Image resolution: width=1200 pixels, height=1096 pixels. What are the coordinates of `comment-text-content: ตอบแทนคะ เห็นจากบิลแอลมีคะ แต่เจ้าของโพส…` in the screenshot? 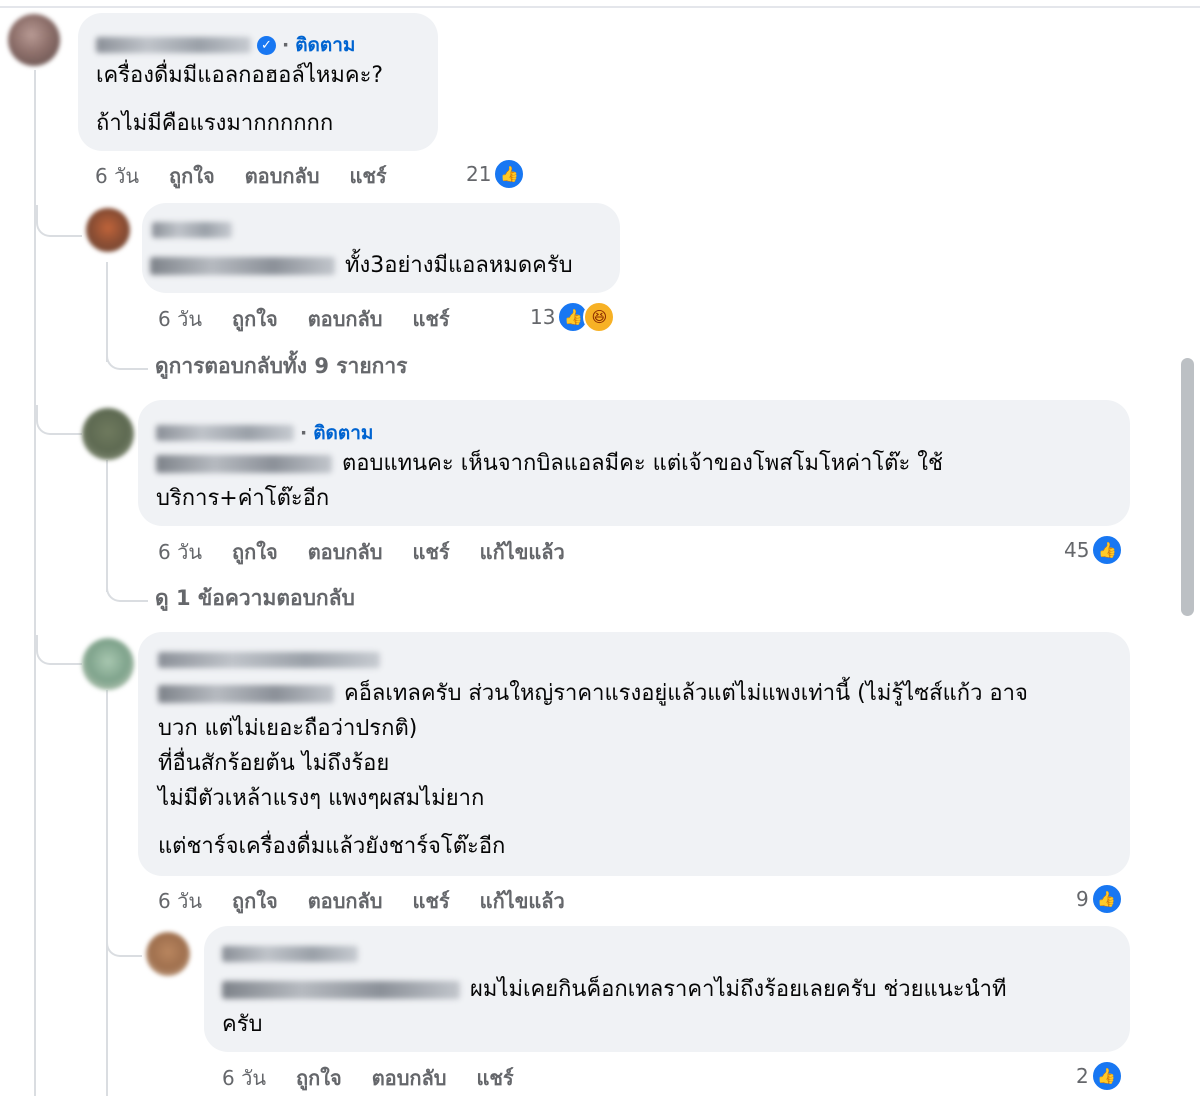 It's located at (642, 463).